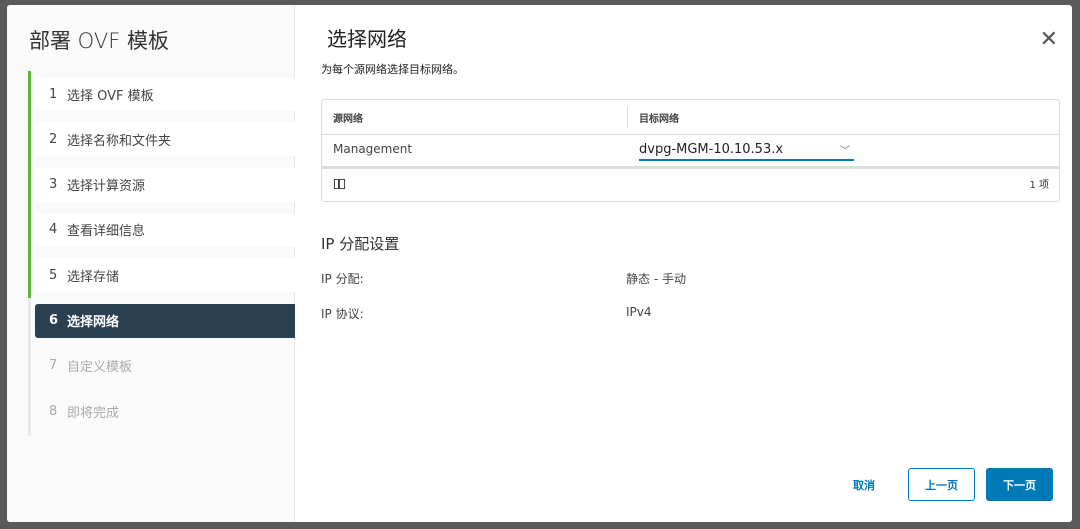 This screenshot has width=1080, height=529. I want to click on page-title: 选择网络, so click(367, 39).